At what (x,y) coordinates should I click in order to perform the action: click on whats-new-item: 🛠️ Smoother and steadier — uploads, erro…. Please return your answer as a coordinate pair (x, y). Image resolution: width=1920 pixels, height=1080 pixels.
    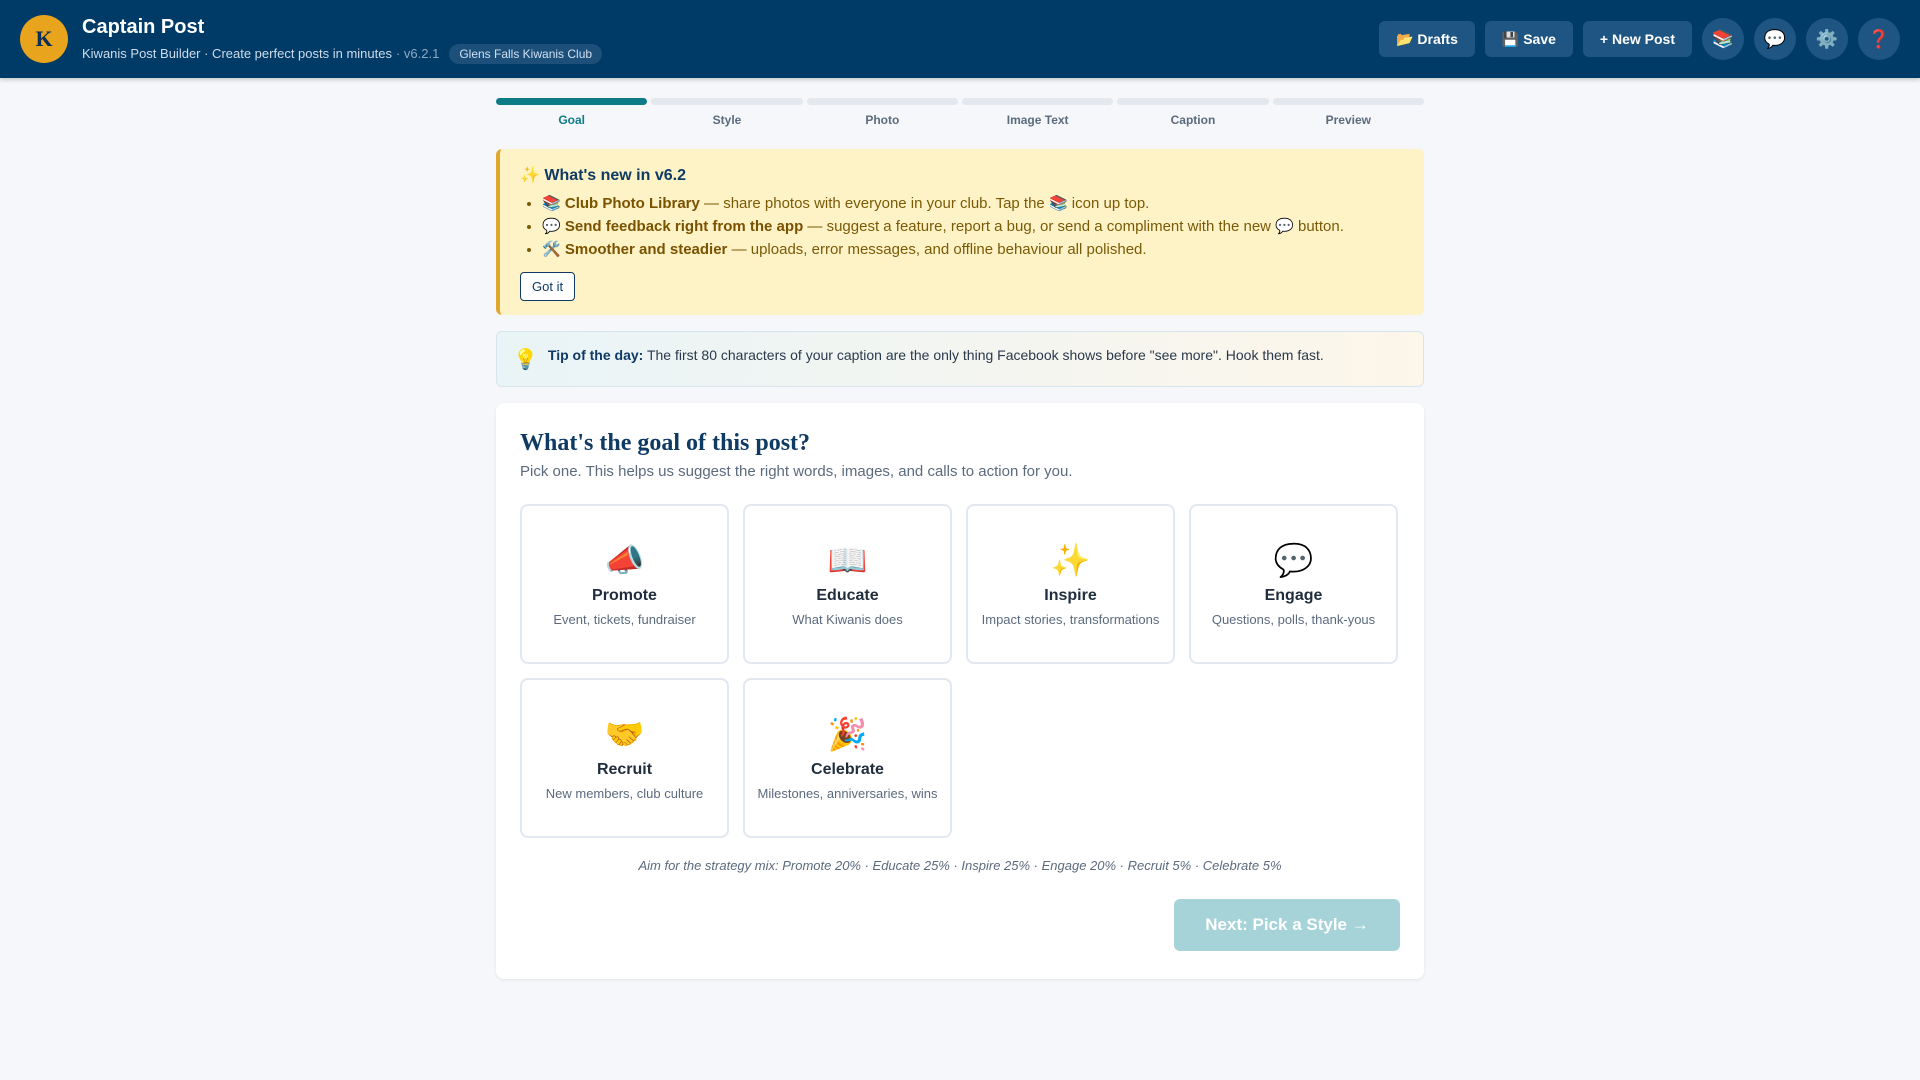
    Looking at the image, I should click on (973, 249).